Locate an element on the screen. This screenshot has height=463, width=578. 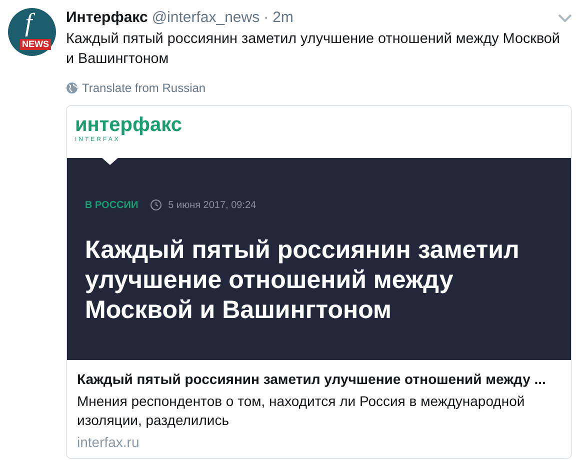
logo-text: интерфакс is located at coordinates (128, 125).